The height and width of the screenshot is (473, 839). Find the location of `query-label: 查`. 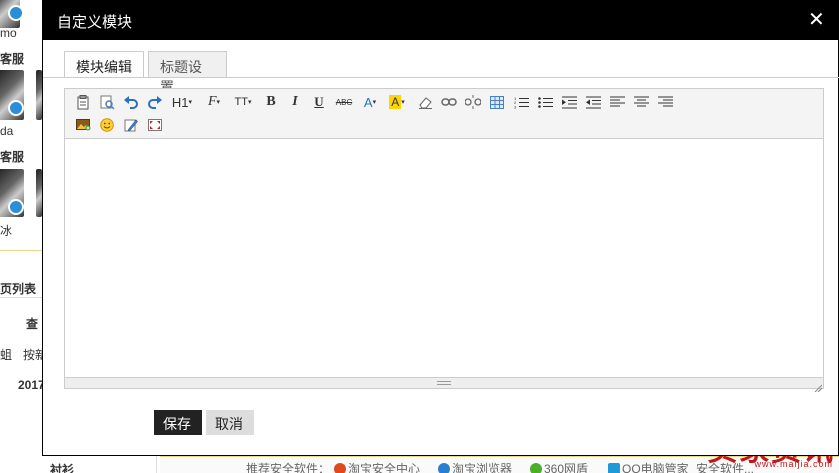

query-label: 查 is located at coordinates (32, 324).